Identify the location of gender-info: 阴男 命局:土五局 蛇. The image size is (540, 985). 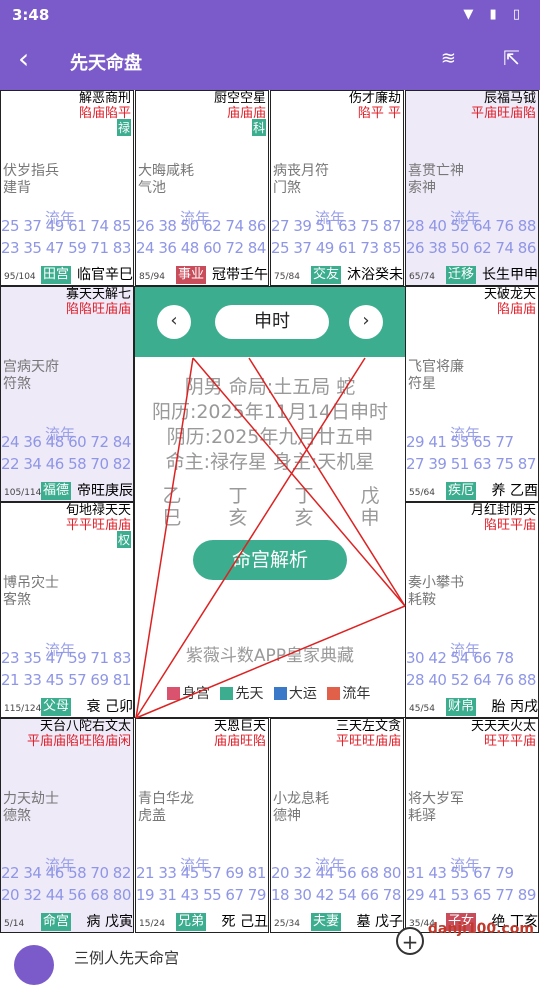
(270, 387).